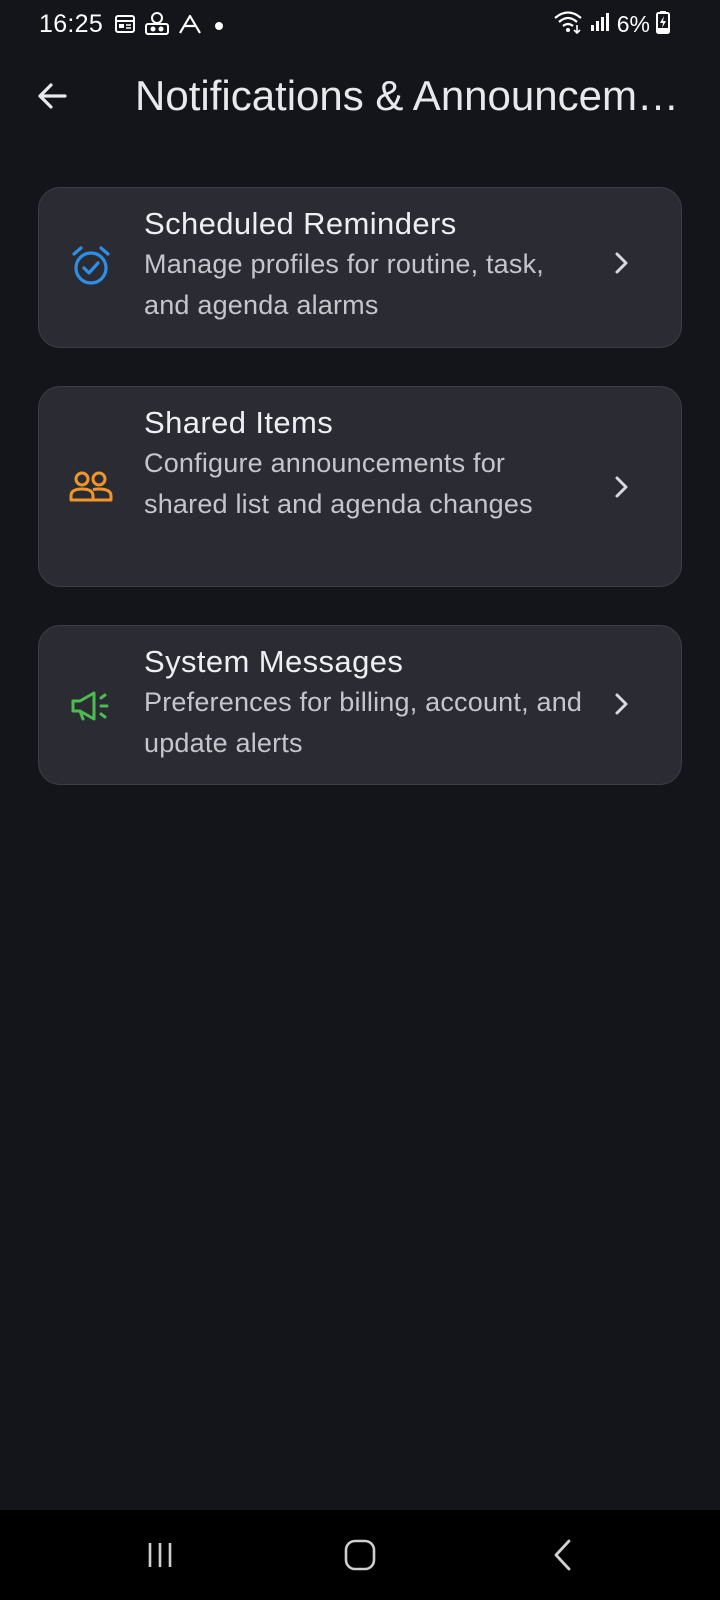  I want to click on calendar-icon, so click(125, 24).